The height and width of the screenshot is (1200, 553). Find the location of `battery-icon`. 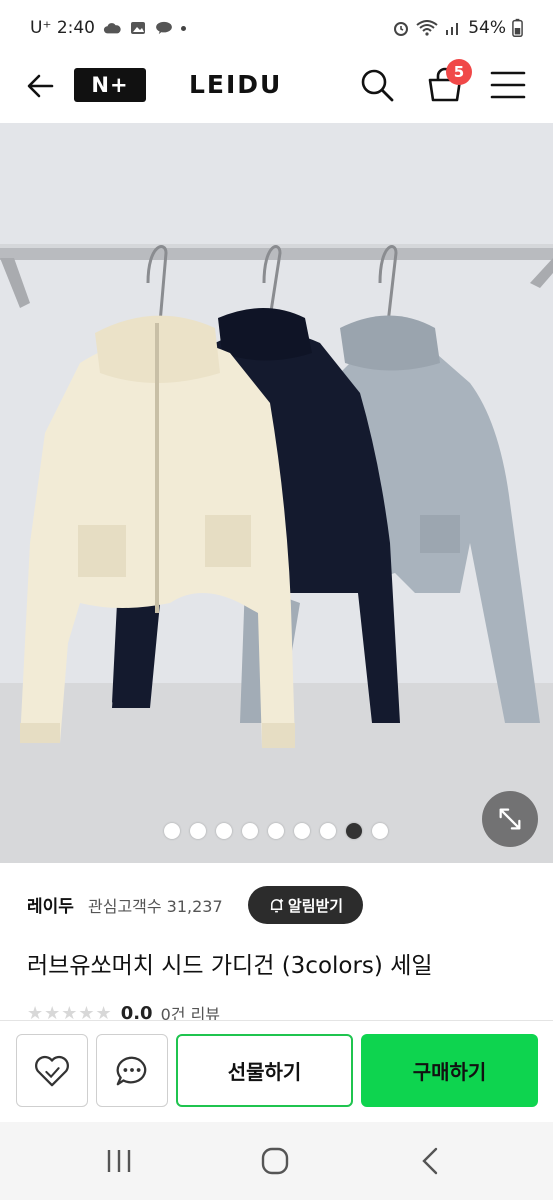

battery-icon is located at coordinates (517, 27).